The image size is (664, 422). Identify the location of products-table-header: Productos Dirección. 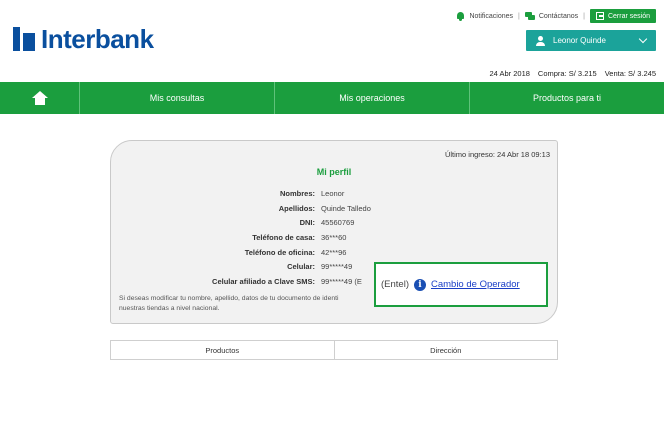
(334, 350).